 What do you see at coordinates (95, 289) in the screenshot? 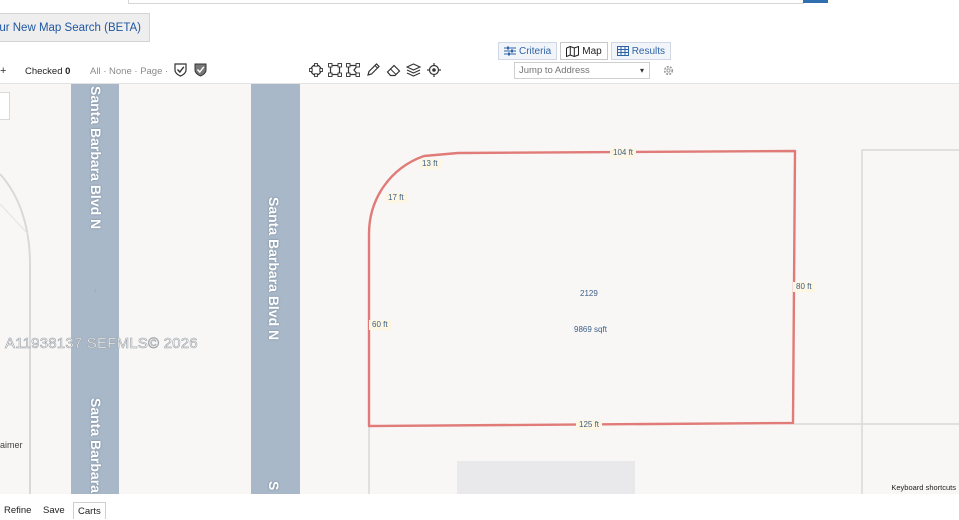
I see `down-arrow-icon: ↓` at bounding box center [95, 289].